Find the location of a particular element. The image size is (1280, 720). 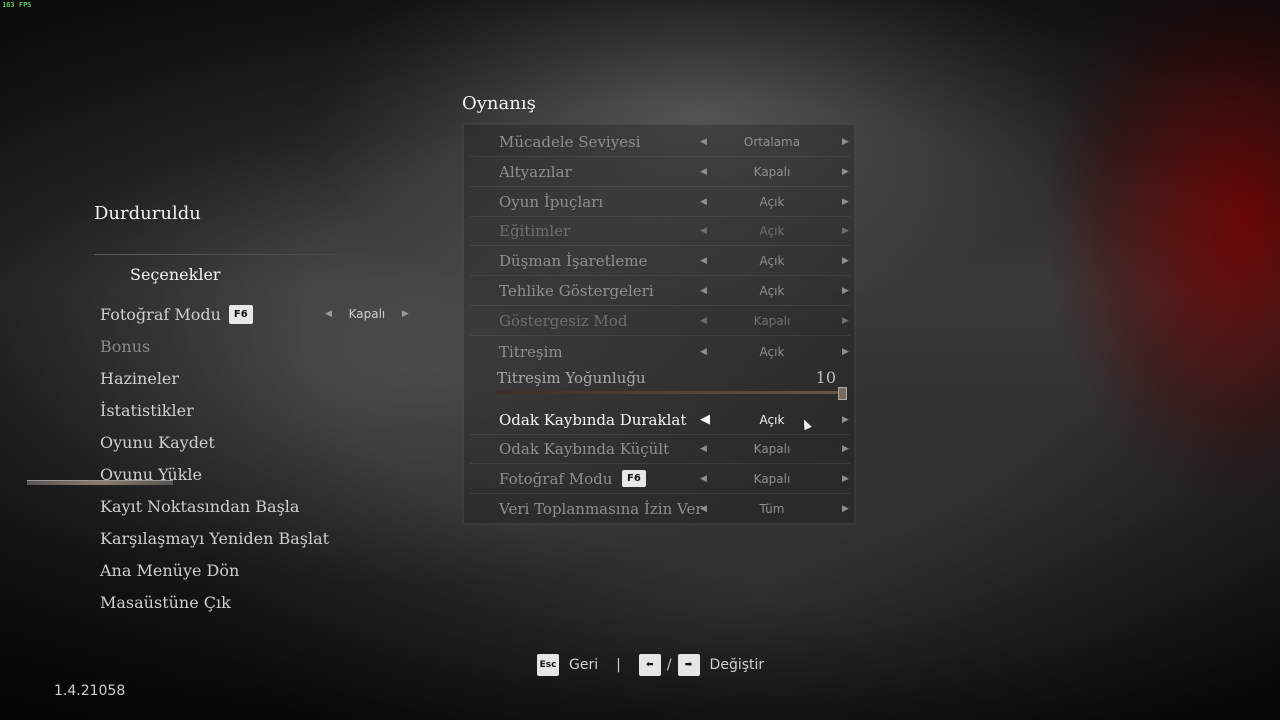

slider-handle is located at coordinates (842, 393).